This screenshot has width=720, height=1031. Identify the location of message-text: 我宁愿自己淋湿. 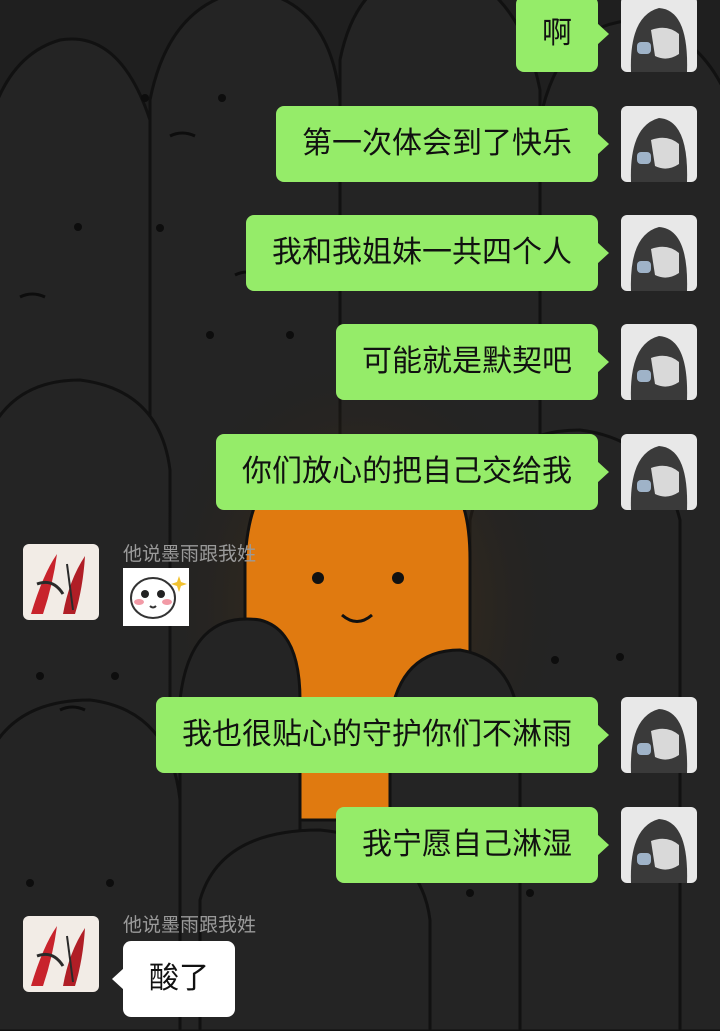
(467, 844).